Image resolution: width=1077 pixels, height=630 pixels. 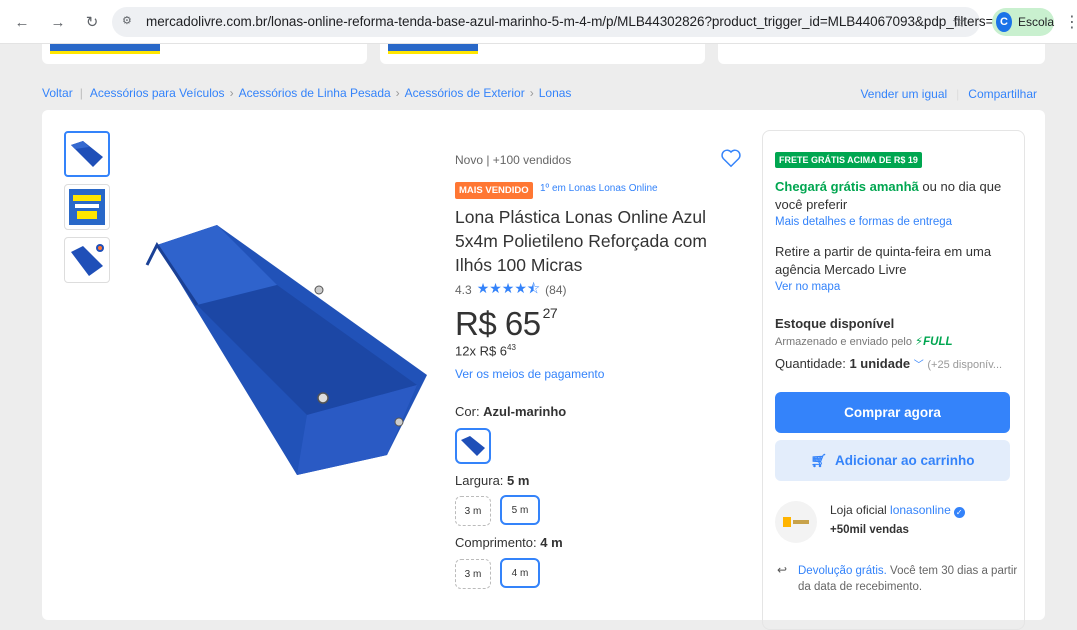 I want to click on installments-cents: 43, so click(x=511, y=347).